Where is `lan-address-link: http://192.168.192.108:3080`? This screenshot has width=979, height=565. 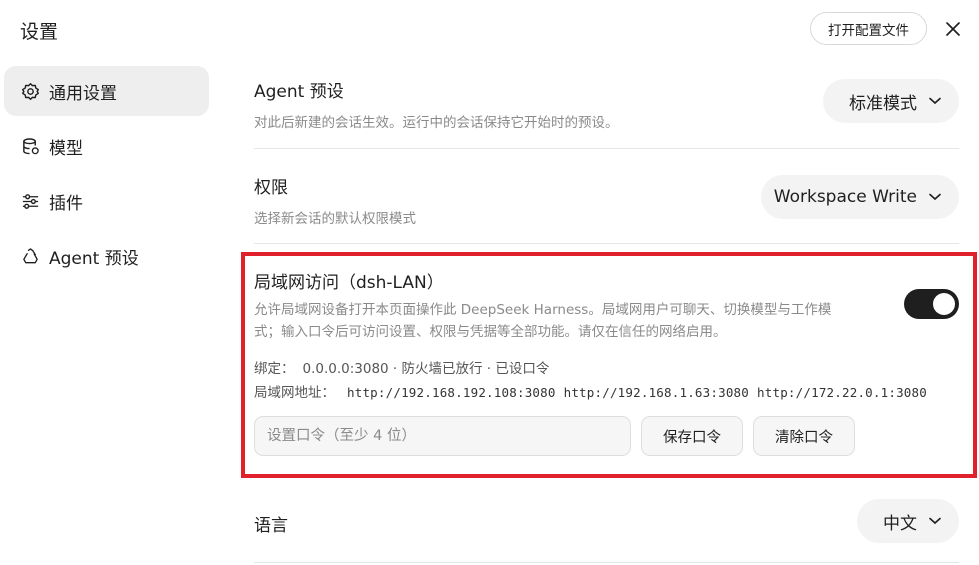 lan-address-link: http://192.168.192.108:3080 is located at coordinates (451, 392).